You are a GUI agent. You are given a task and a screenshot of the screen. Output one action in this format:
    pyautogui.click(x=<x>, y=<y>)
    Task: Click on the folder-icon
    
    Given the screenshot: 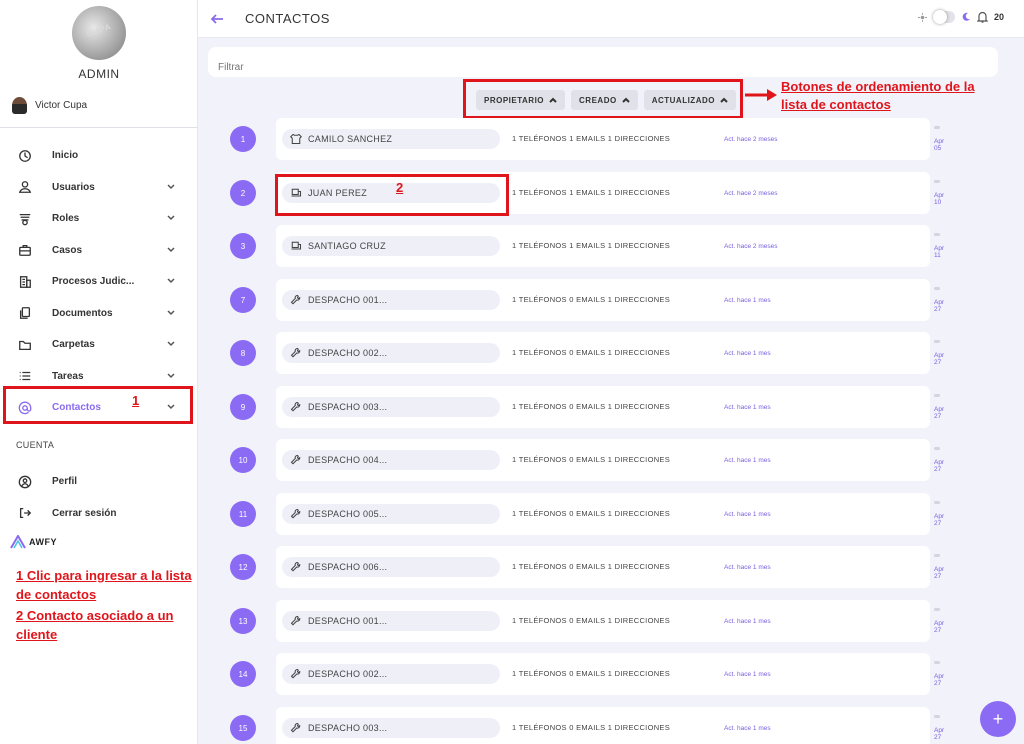 What is the action you would take?
    pyautogui.click(x=25, y=345)
    